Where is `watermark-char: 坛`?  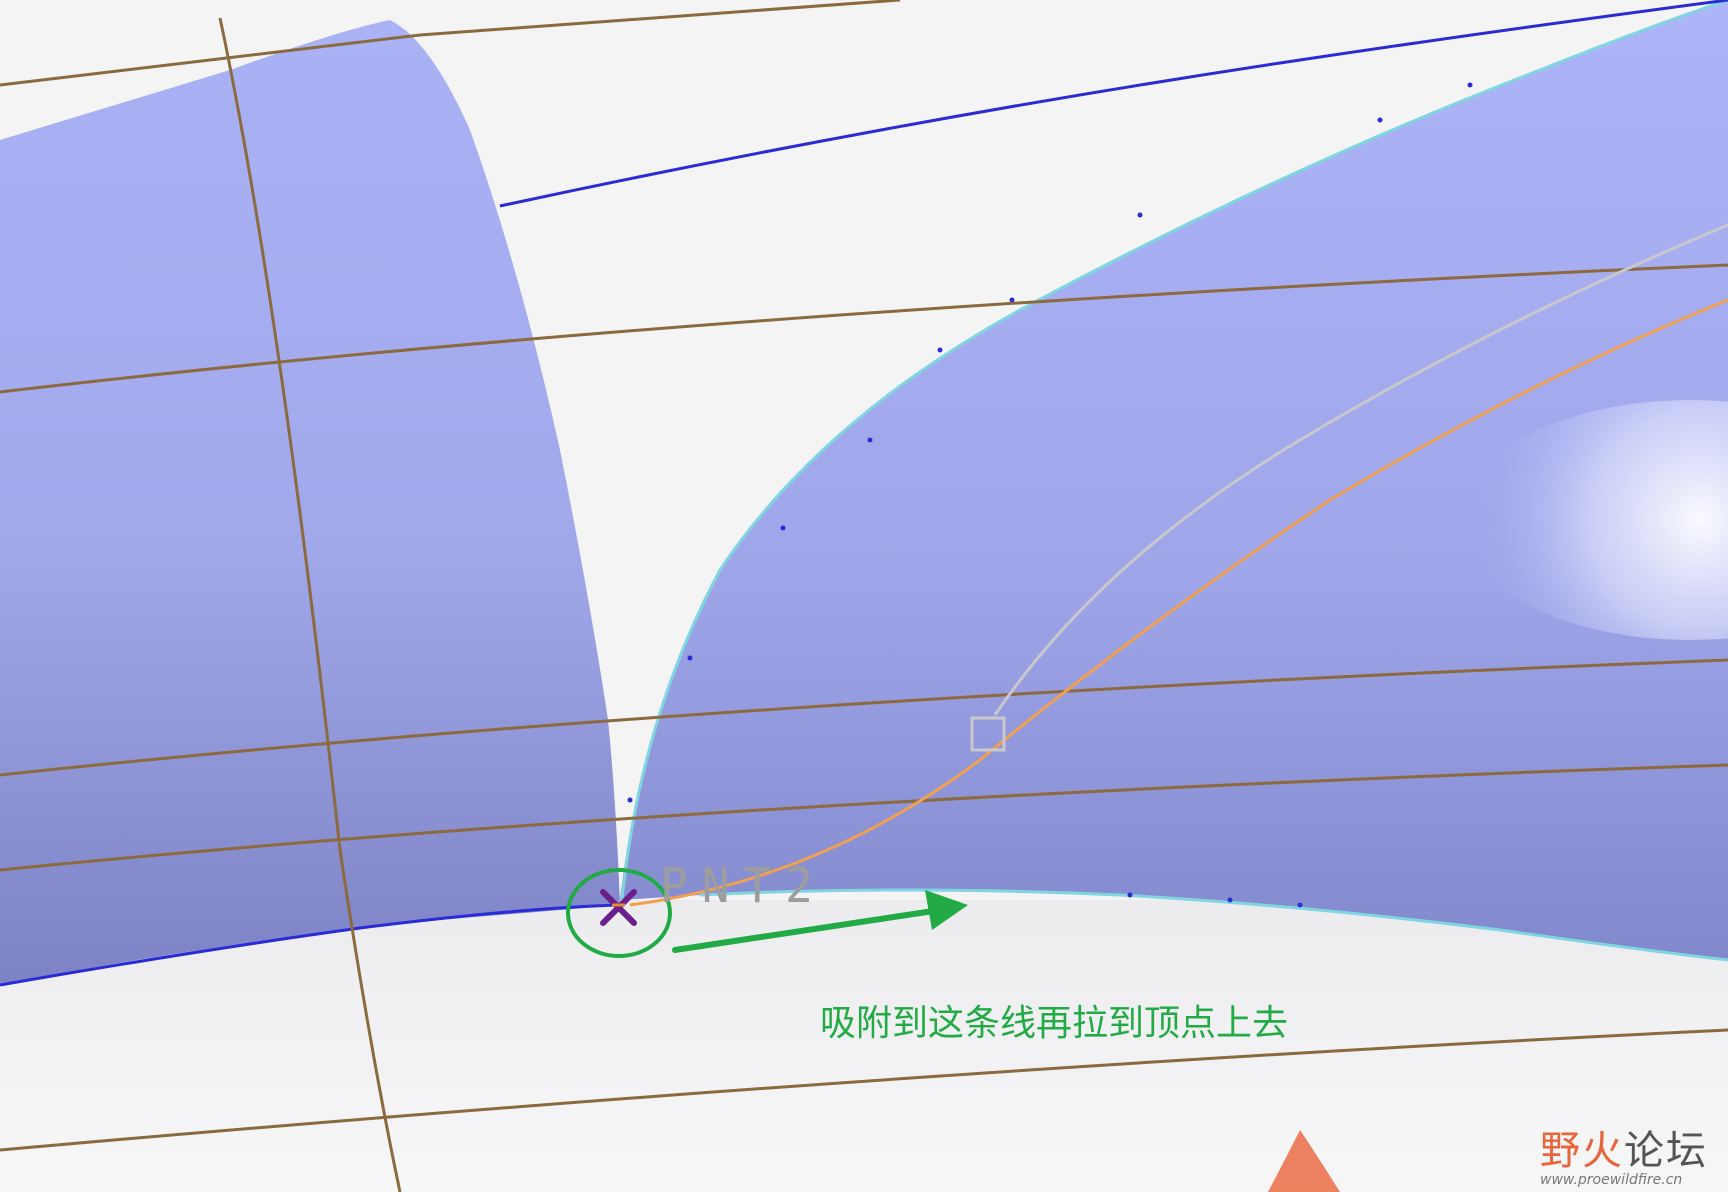 watermark-char: 坛 is located at coordinates (1687, 1151).